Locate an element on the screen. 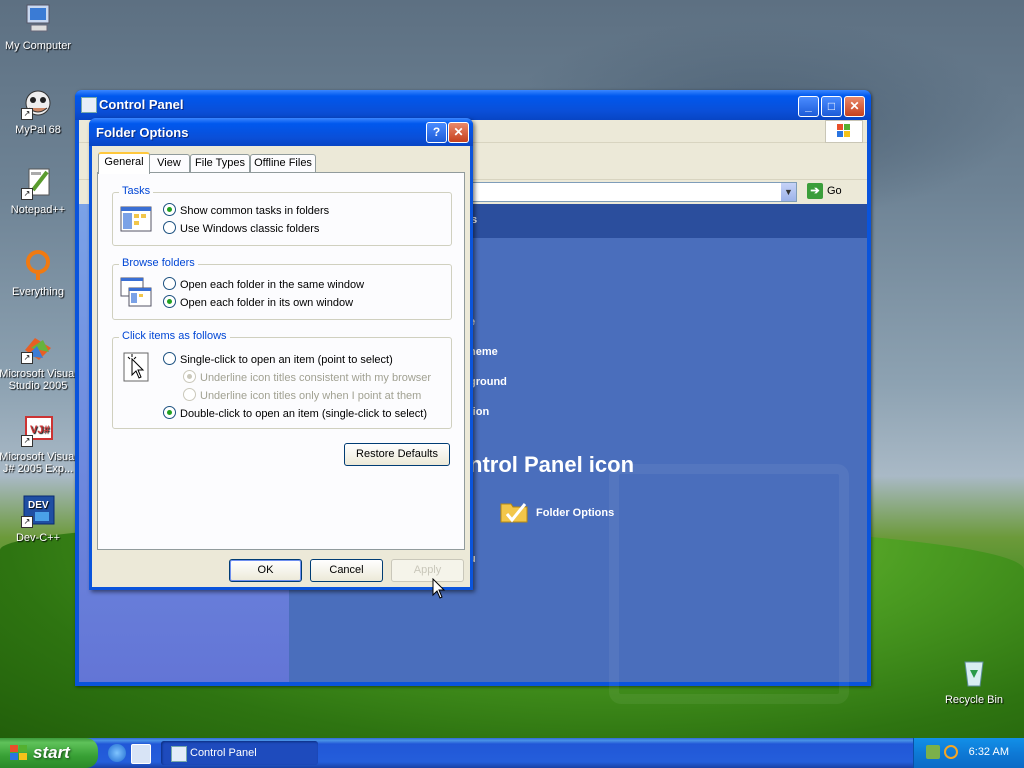 This screenshot has width=1024, height=768. devcpp-icon: DEV ↗ is located at coordinates (38, 511).